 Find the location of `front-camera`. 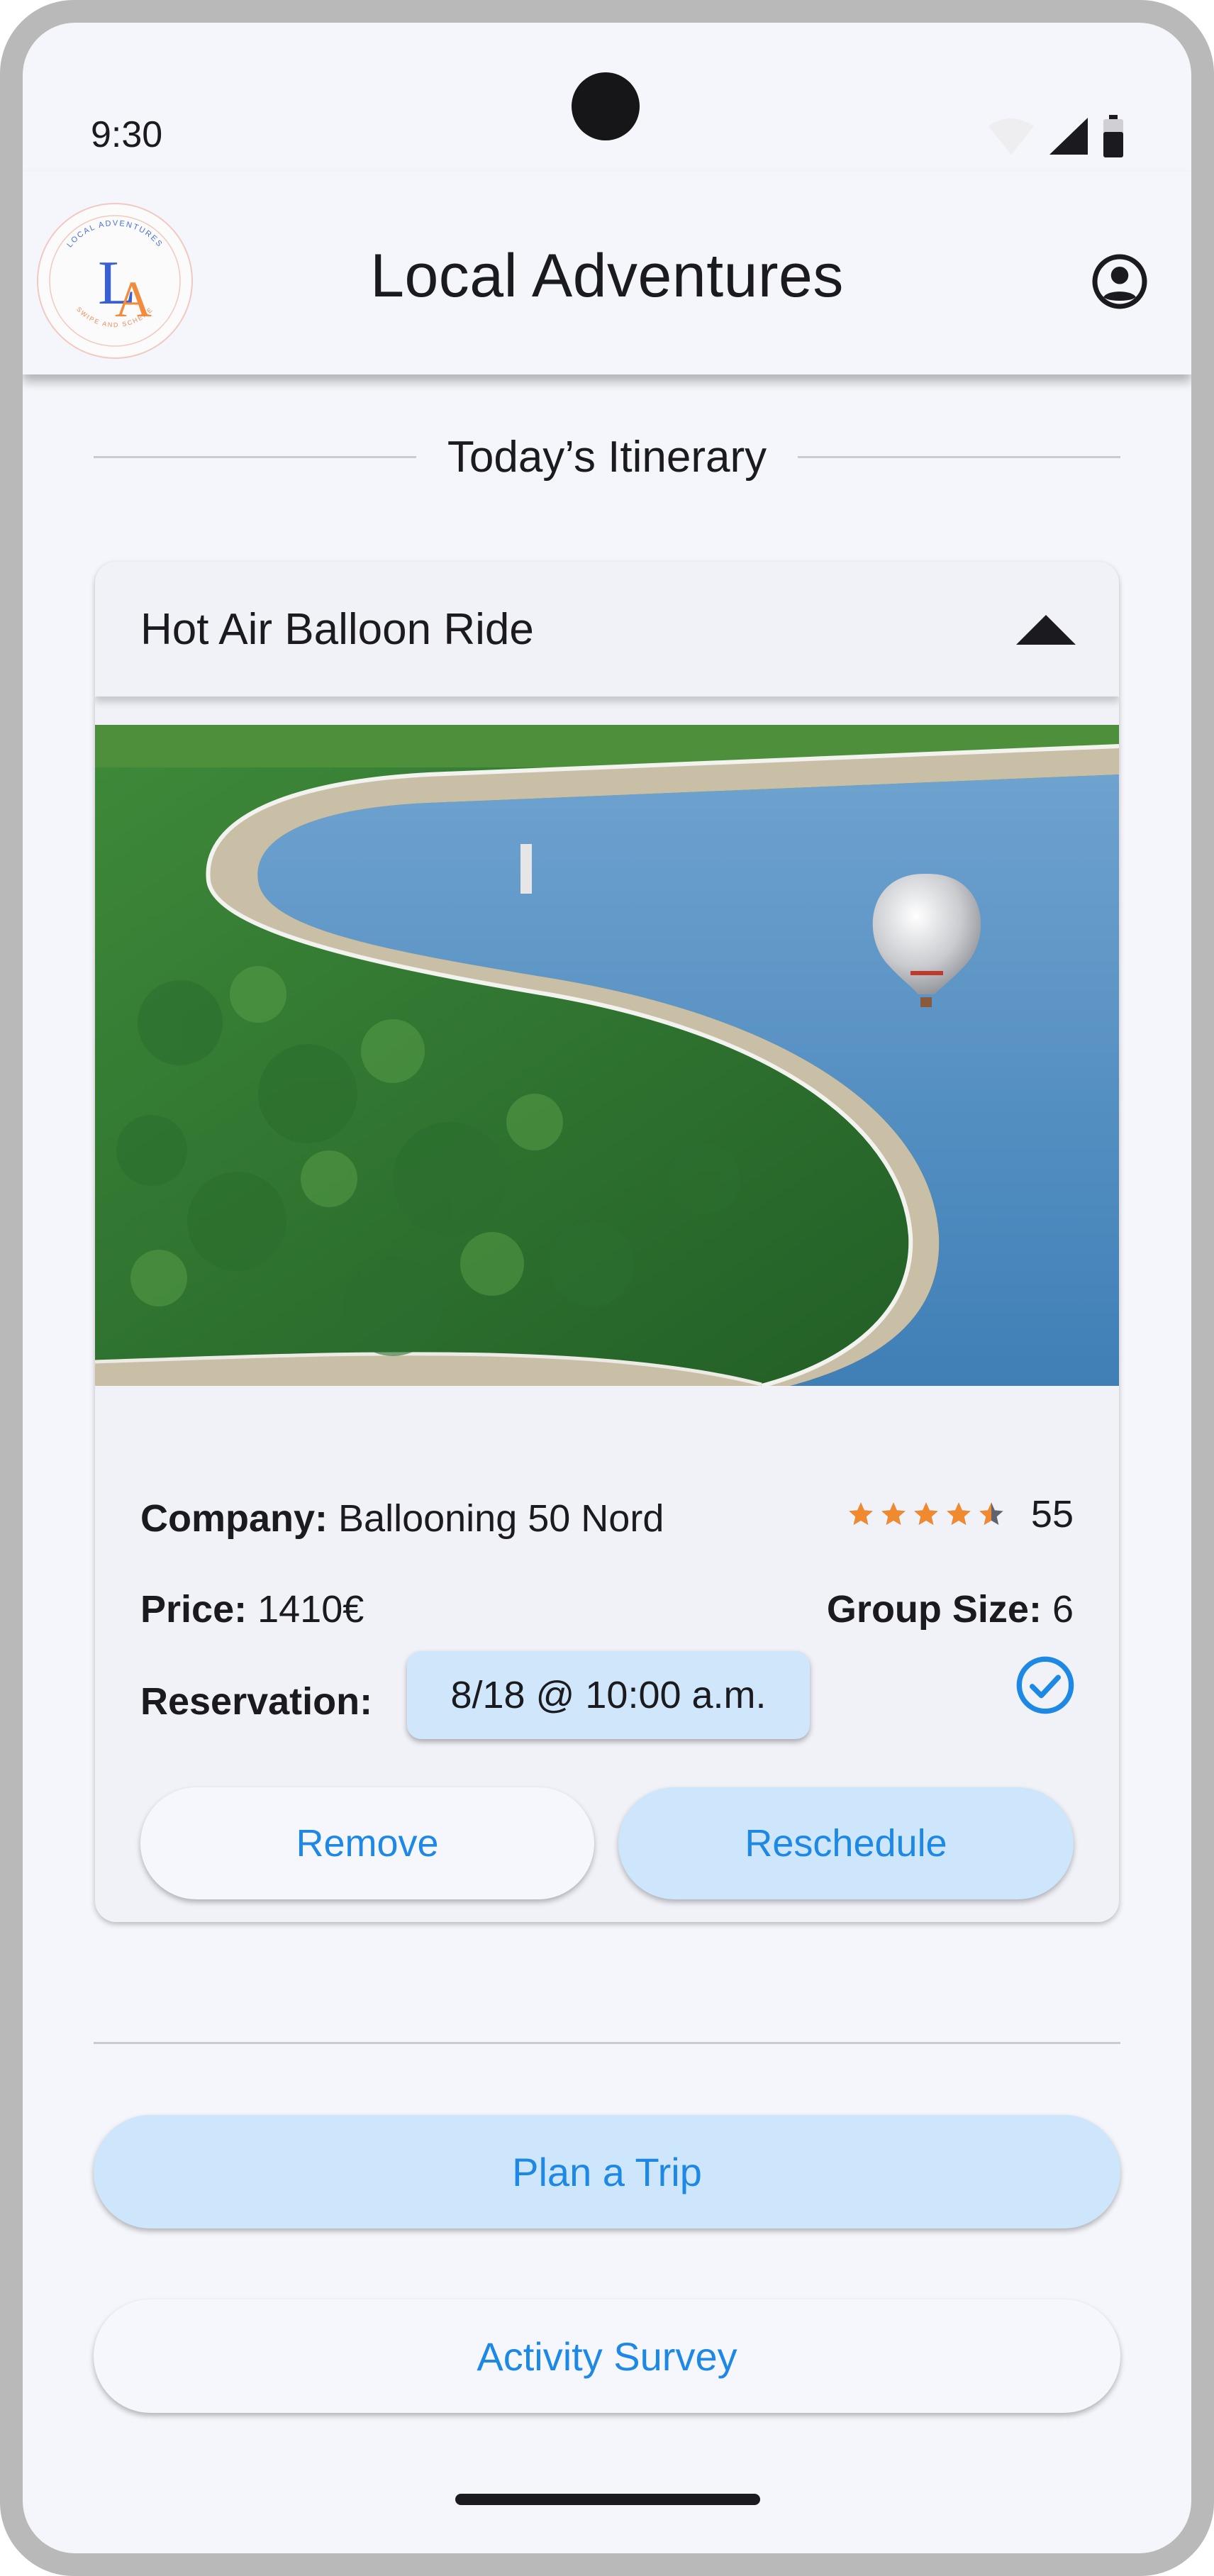

front-camera is located at coordinates (606, 106).